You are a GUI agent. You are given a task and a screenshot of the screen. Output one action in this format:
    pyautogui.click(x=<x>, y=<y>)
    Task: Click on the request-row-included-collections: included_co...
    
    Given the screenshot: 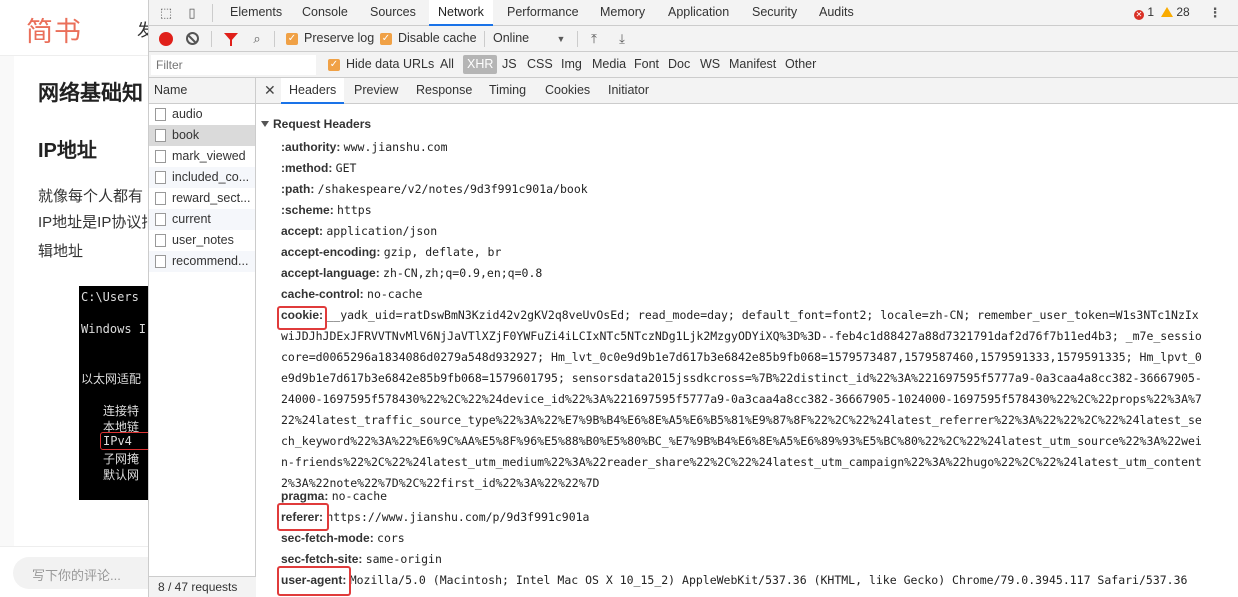 What is the action you would take?
    pyautogui.click(x=202, y=177)
    